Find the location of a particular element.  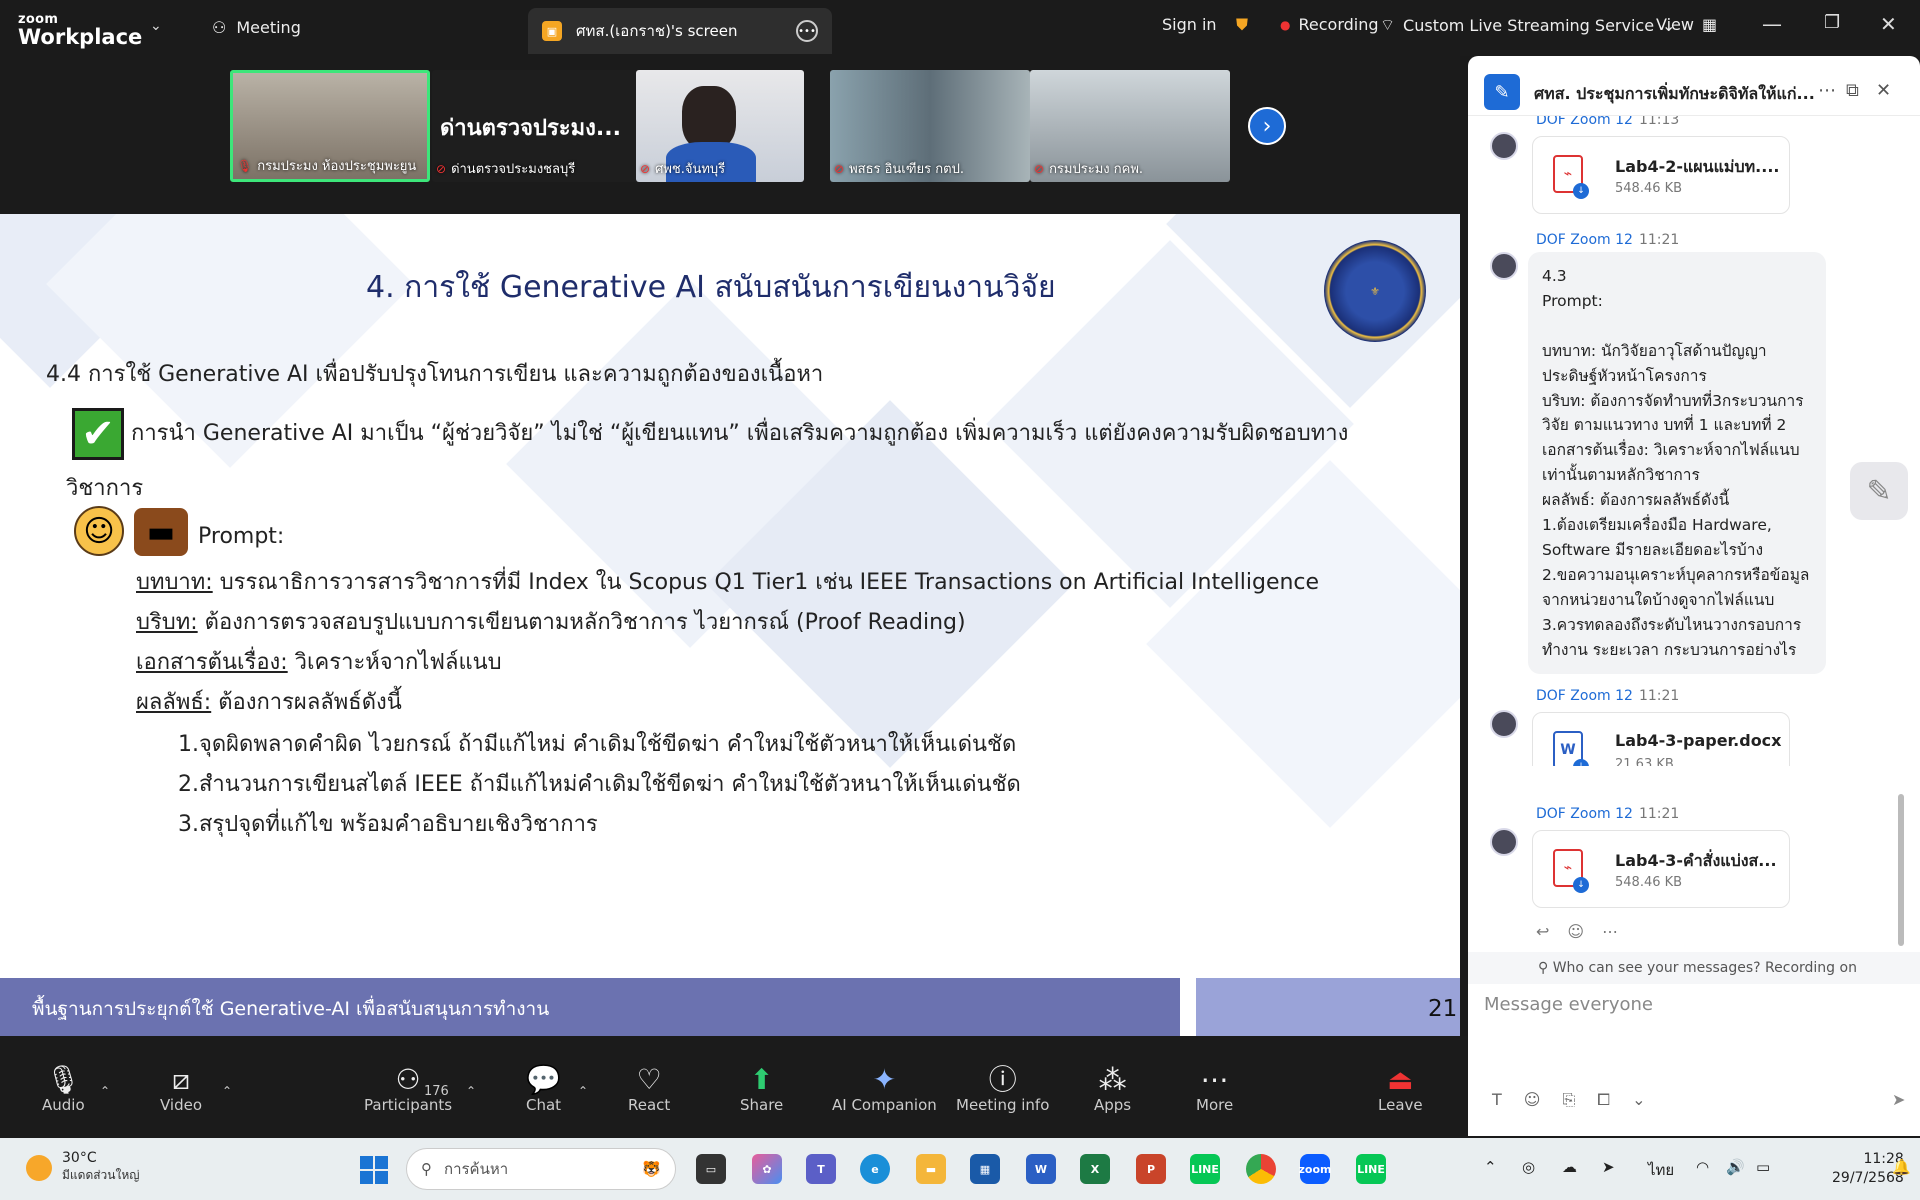

task-view-icon: ▭ is located at coordinates (711, 1169).